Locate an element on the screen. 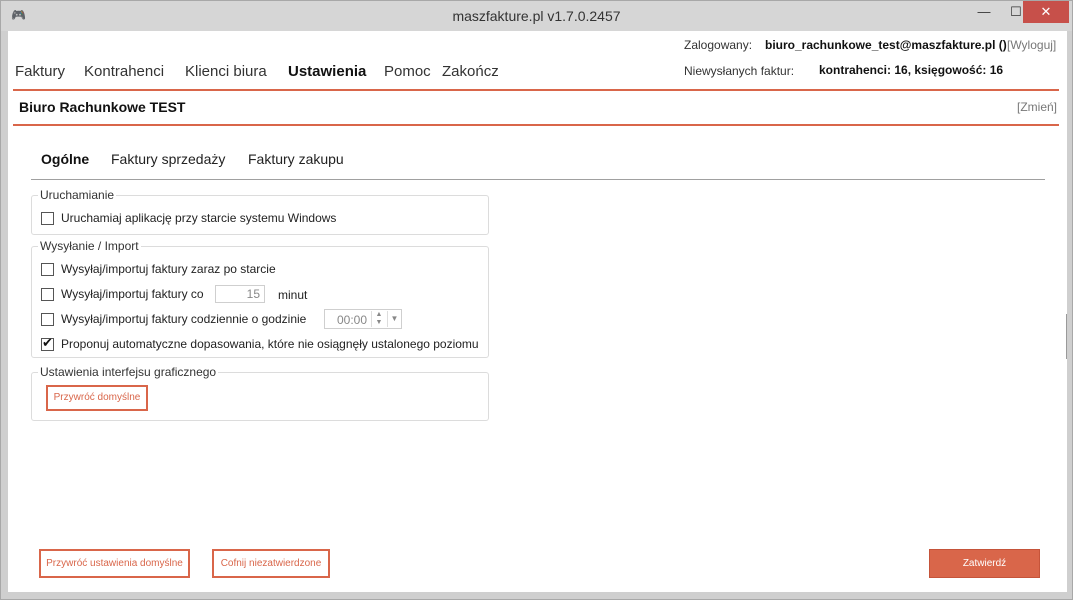 Image resolution: width=1073 pixels, height=600 pixels. spin-down-icon: ▼ is located at coordinates (379, 323).